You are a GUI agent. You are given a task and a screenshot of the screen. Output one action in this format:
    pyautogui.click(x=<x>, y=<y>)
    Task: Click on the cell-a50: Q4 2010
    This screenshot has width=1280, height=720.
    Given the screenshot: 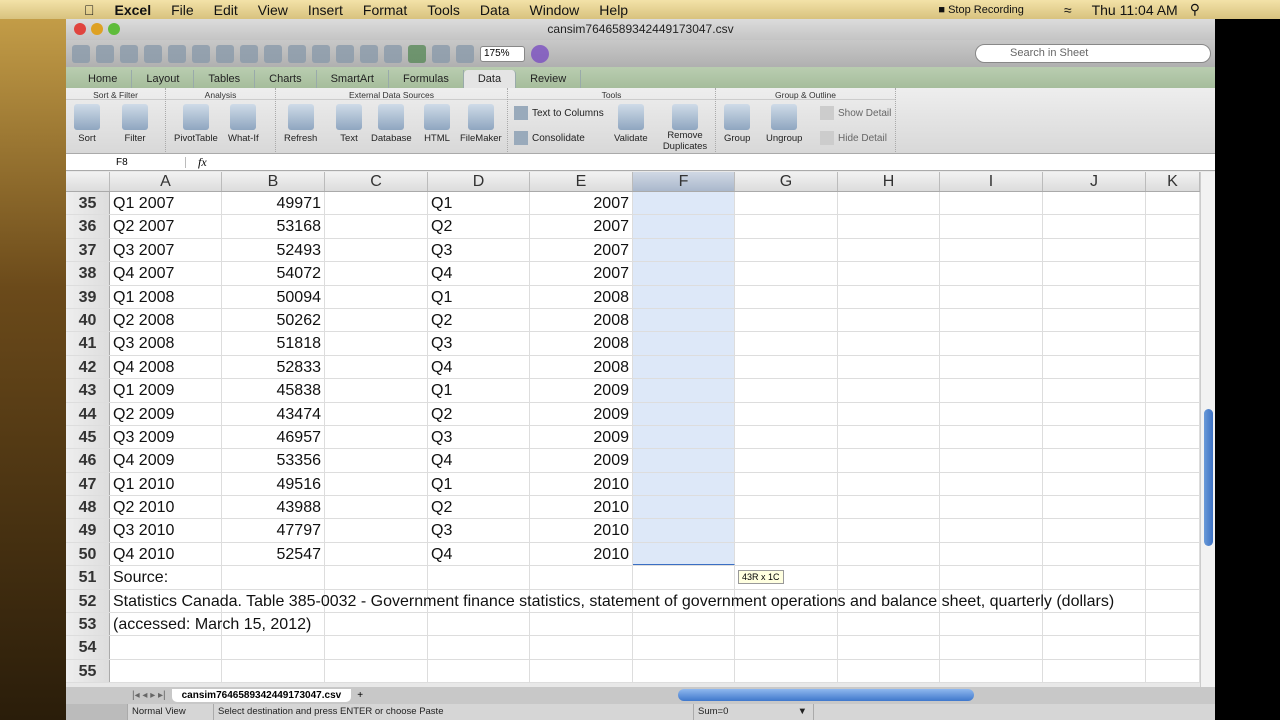 What is the action you would take?
    pyautogui.click(x=166, y=554)
    